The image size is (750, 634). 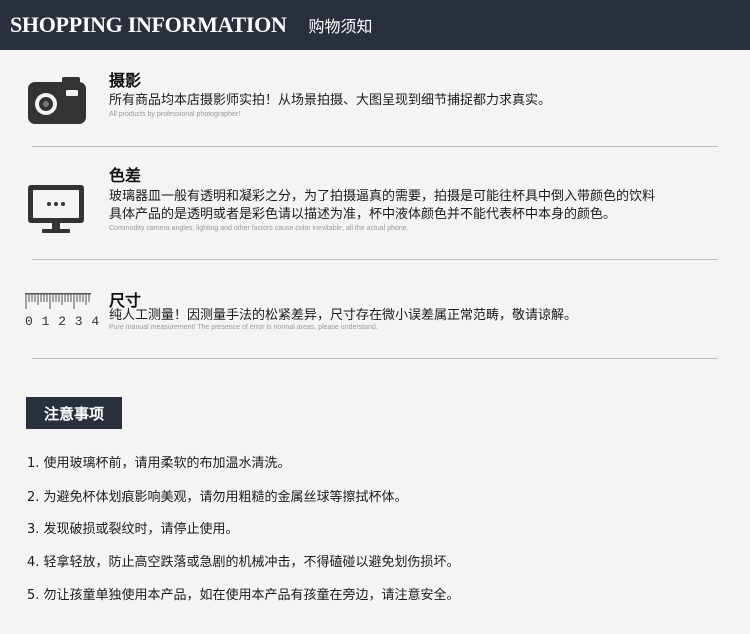 What do you see at coordinates (74, 413) in the screenshot?
I see `notice-title: 注意事项` at bounding box center [74, 413].